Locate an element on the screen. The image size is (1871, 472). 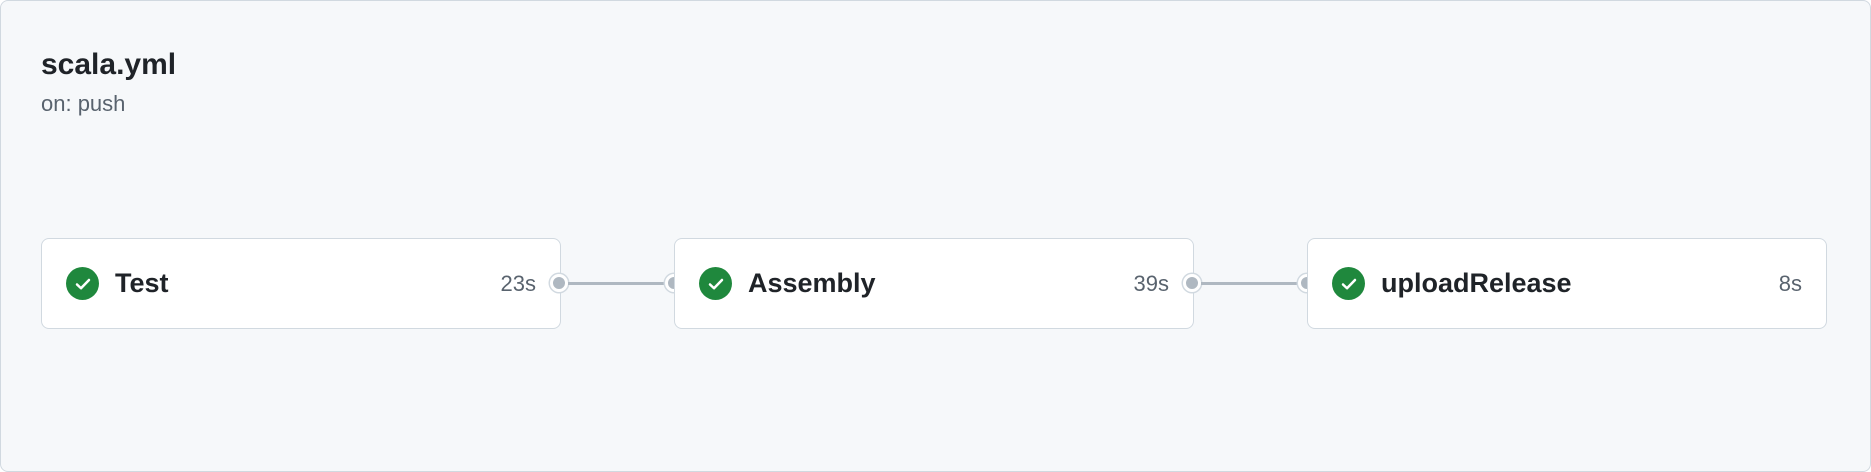
workflow-header: scala.yml on: push is located at coordinates (108, 82).